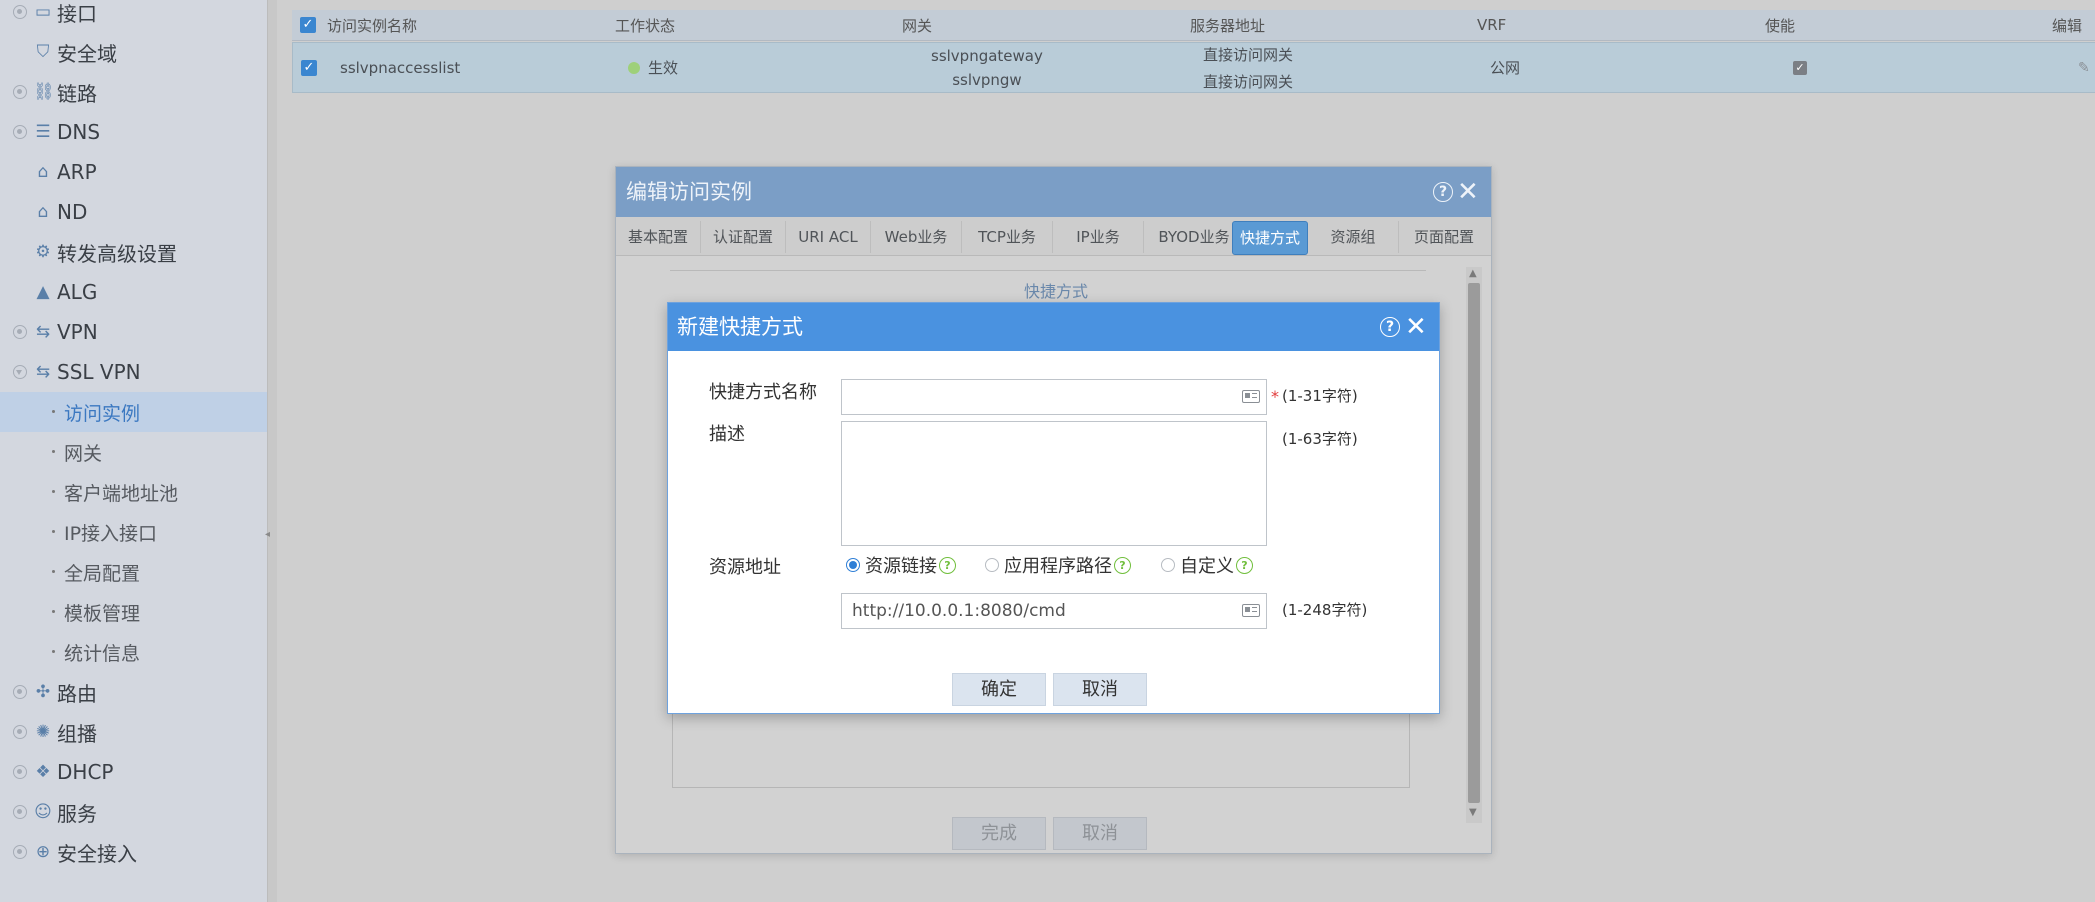 The image size is (2095, 902). What do you see at coordinates (133, 612) in the screenshot?
I see `sidebar-item-template: 模板管理` at bounding box center [133, 612].